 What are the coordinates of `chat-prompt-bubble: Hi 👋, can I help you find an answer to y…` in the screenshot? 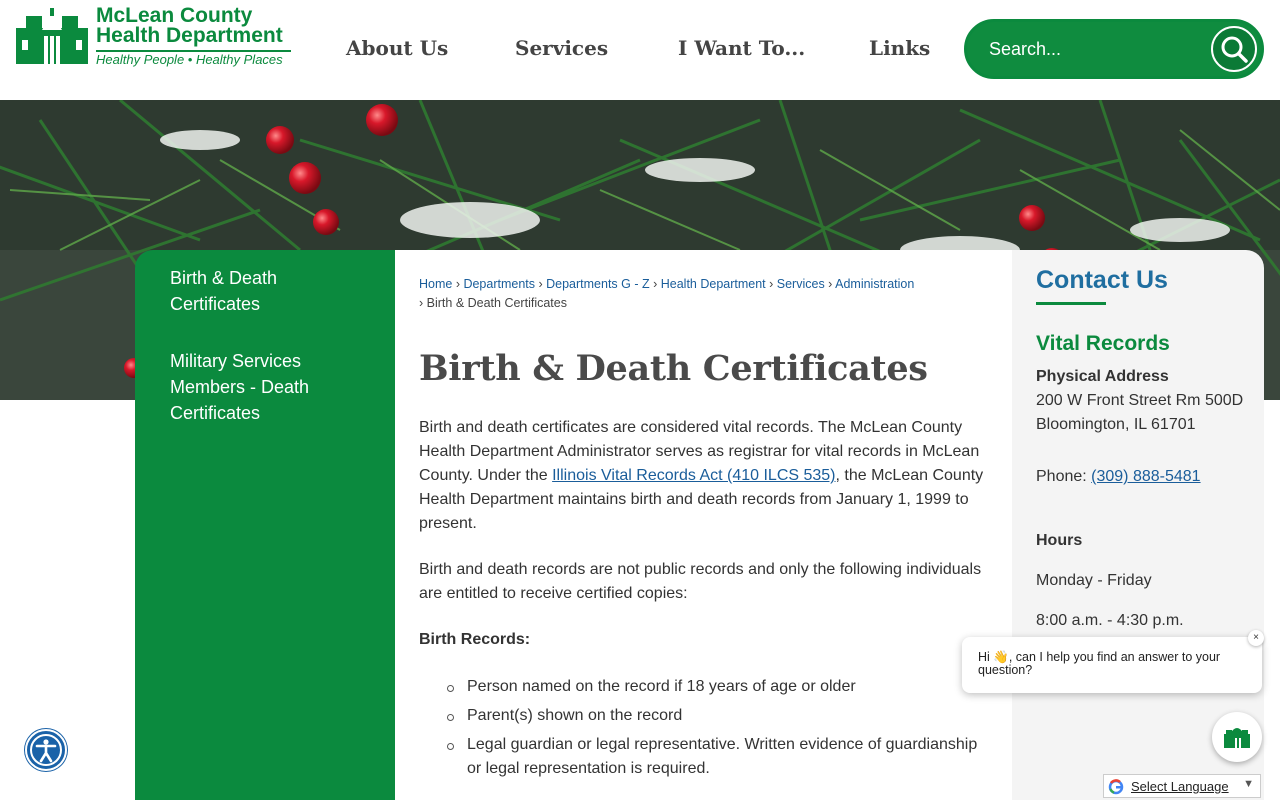 It's located at (1113, 661).